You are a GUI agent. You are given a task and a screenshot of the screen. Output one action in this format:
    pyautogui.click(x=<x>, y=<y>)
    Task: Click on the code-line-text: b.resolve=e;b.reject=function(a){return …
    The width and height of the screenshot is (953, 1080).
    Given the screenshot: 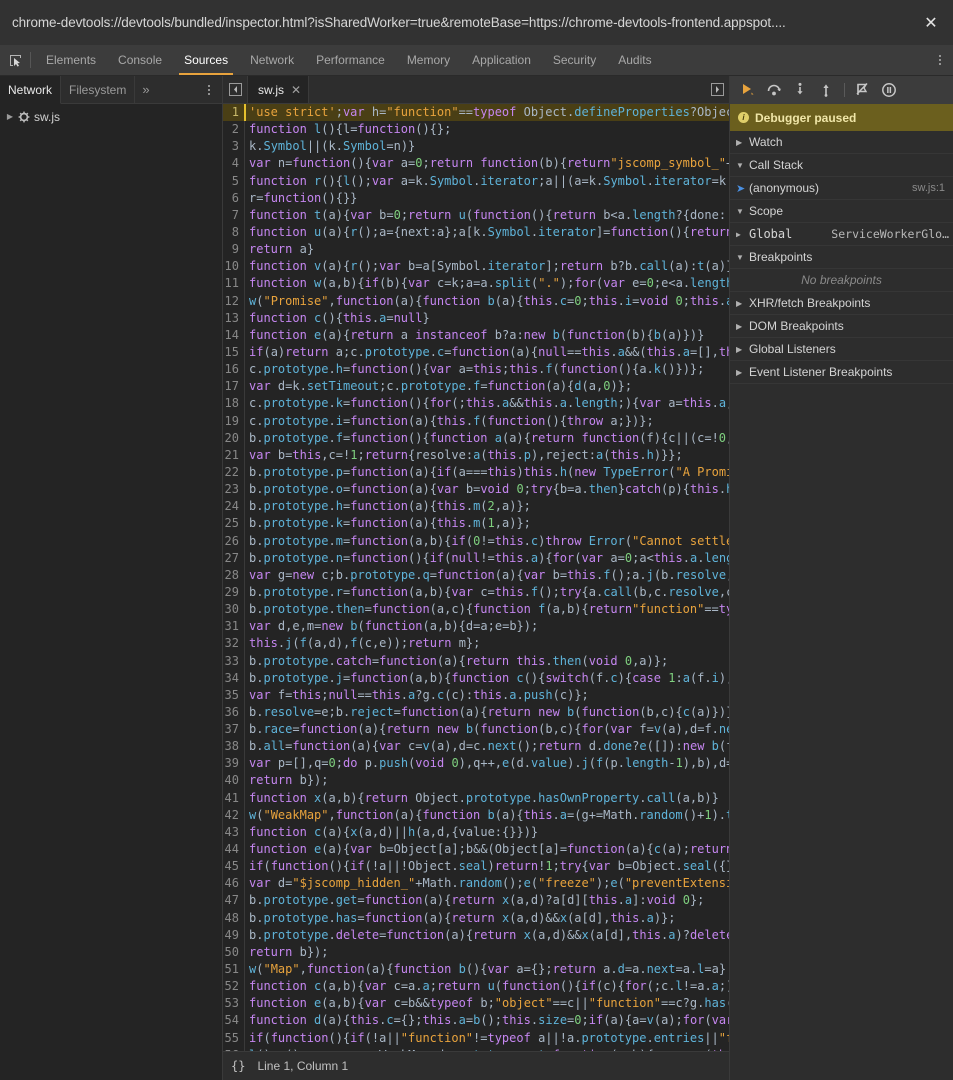 What is the action you would take?
    pyautogui.click(x=486, y=712)
    